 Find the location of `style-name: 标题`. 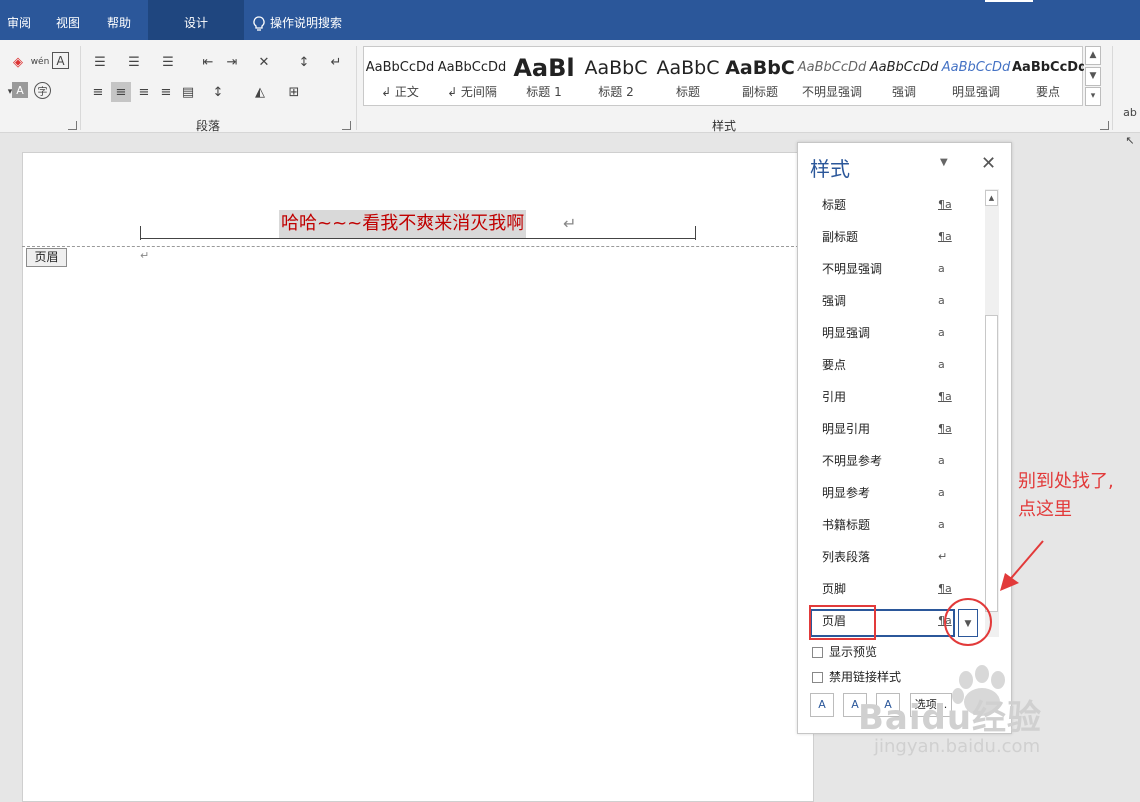

style-name: 标题 is located at coordinates (687, 92).